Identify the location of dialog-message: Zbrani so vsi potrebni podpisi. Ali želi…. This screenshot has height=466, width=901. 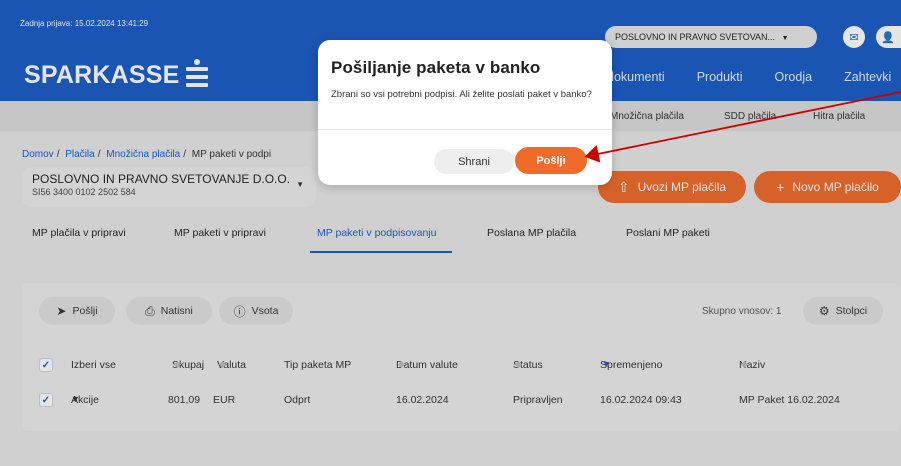
(461, 94).